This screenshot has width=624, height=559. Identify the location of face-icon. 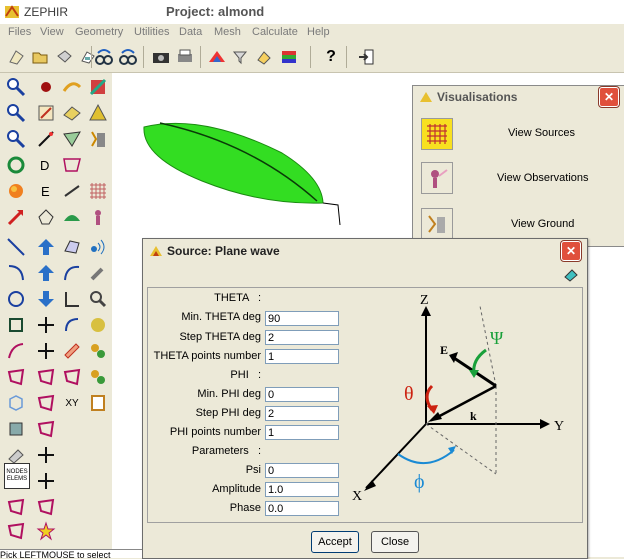
(72, 247).